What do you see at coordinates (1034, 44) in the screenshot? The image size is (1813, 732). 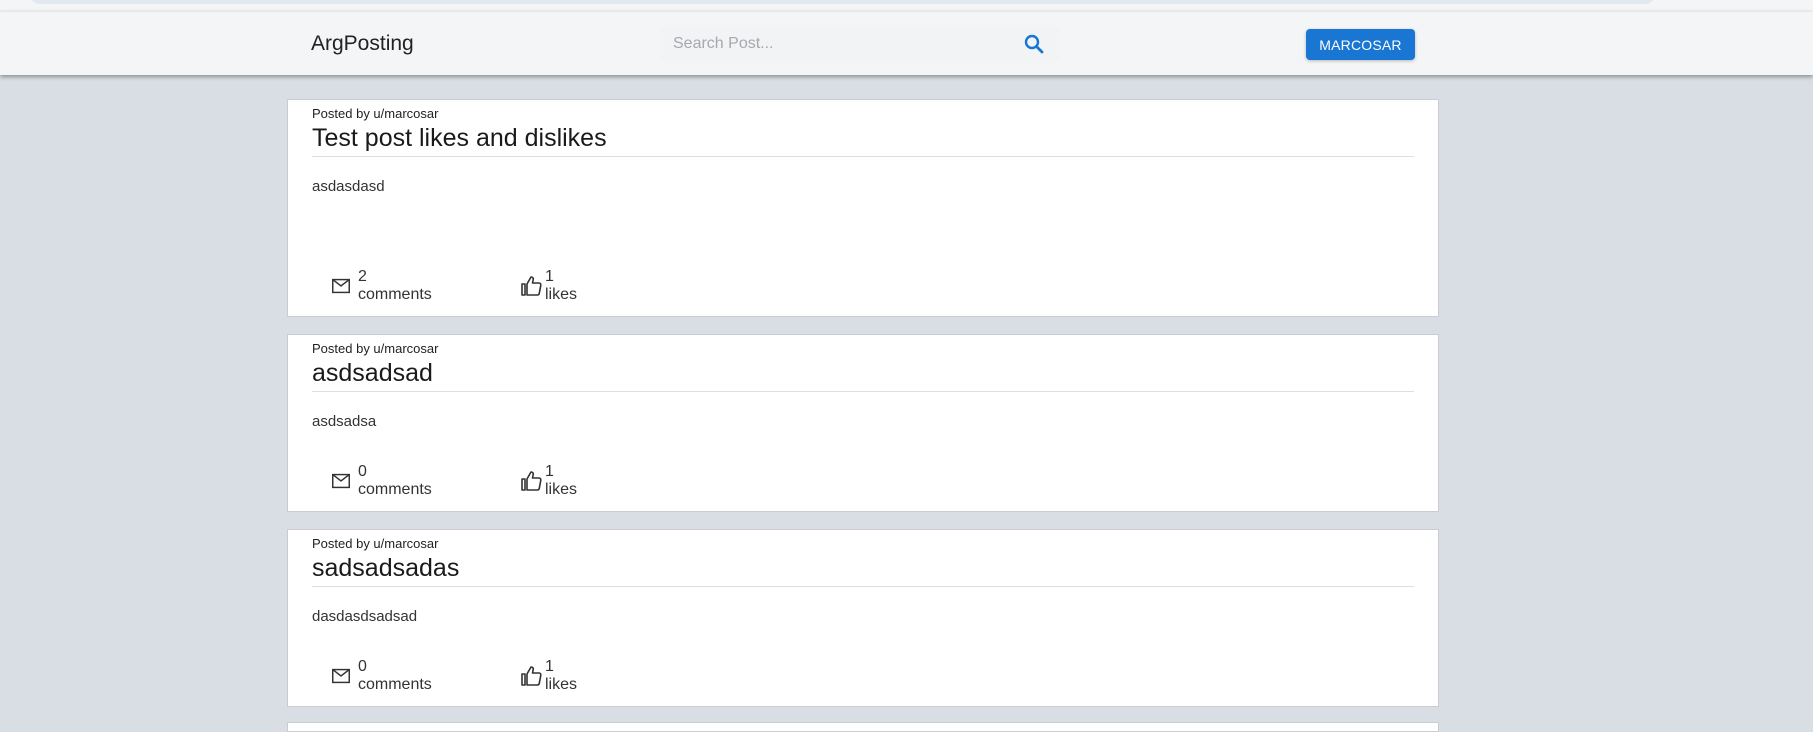 I see `search-icon` at bounding box center [1034, 44].